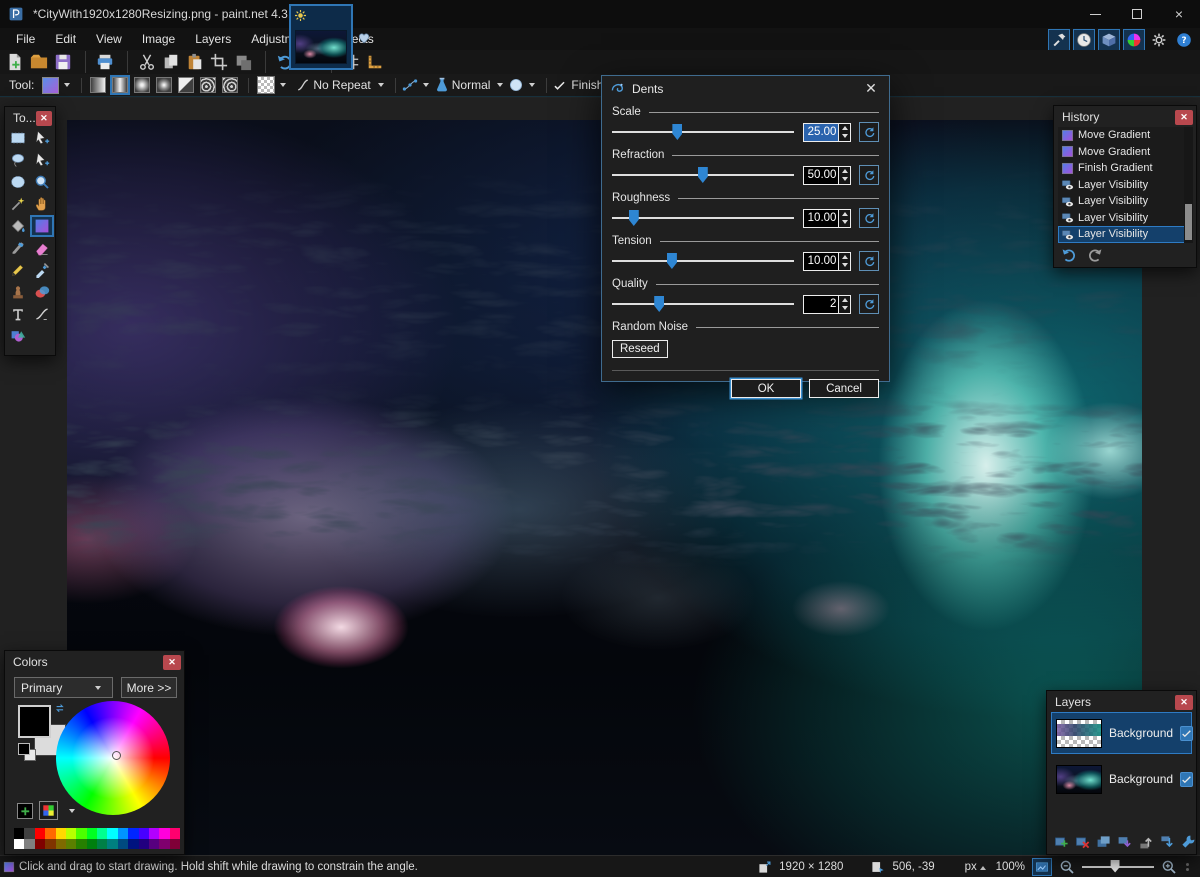 This screenshot has height=877, width=1200. Describe the element at coordinates (18, 182) in the screenshot. I see `tool-ellipse-select` at that location.